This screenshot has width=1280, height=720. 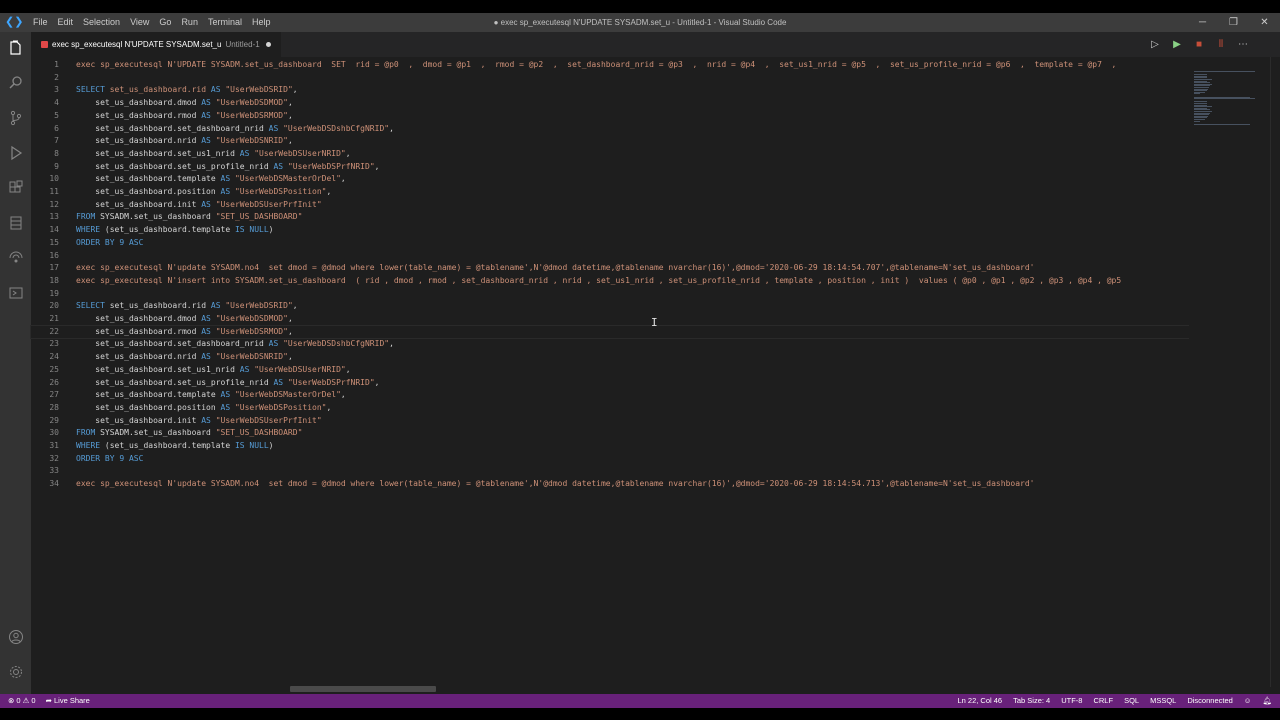 I want to click on minimize-button: ─, so click(x=1202, y=22).